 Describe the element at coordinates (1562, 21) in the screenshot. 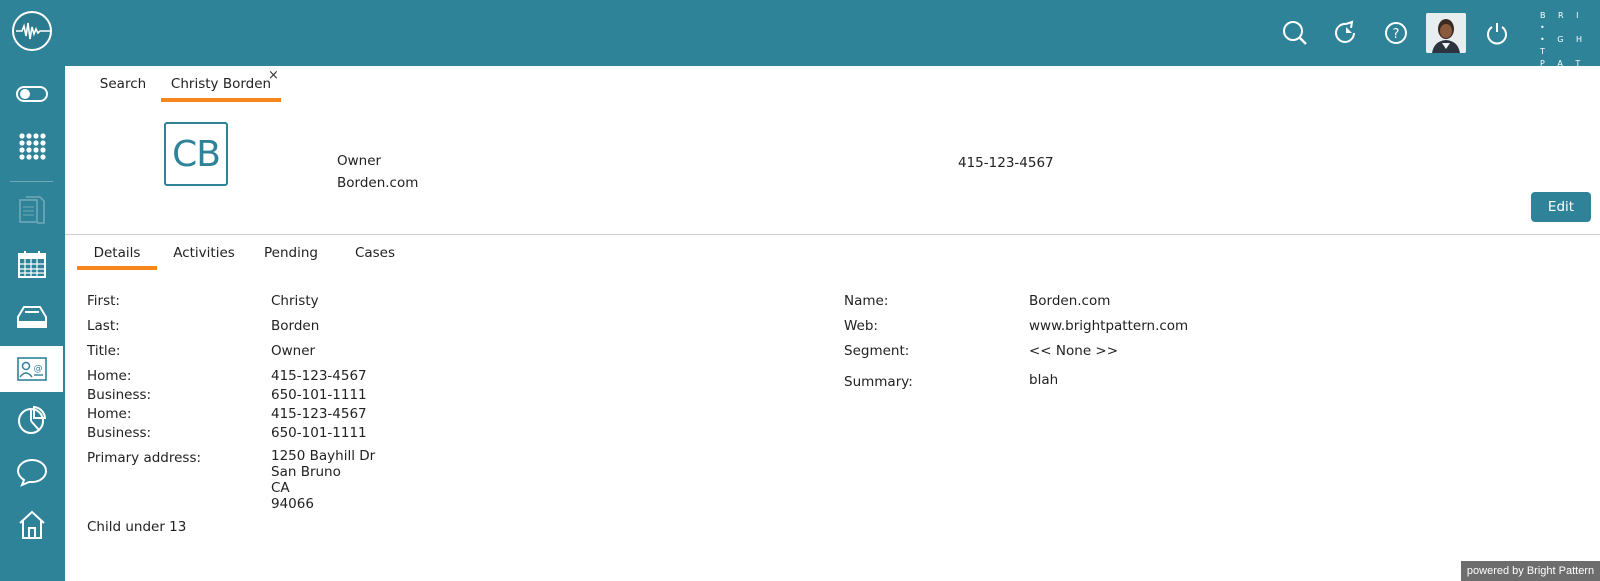

I see `brand-line: B R I •` at that location.